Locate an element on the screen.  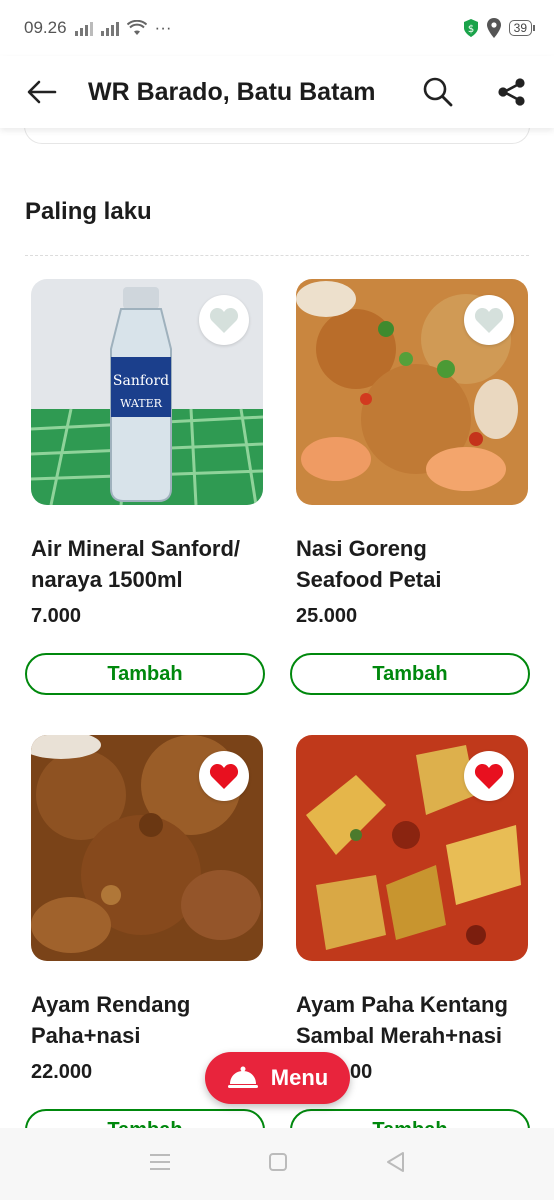
product-image: Sanford WATER is located at coordinates (147, 392).